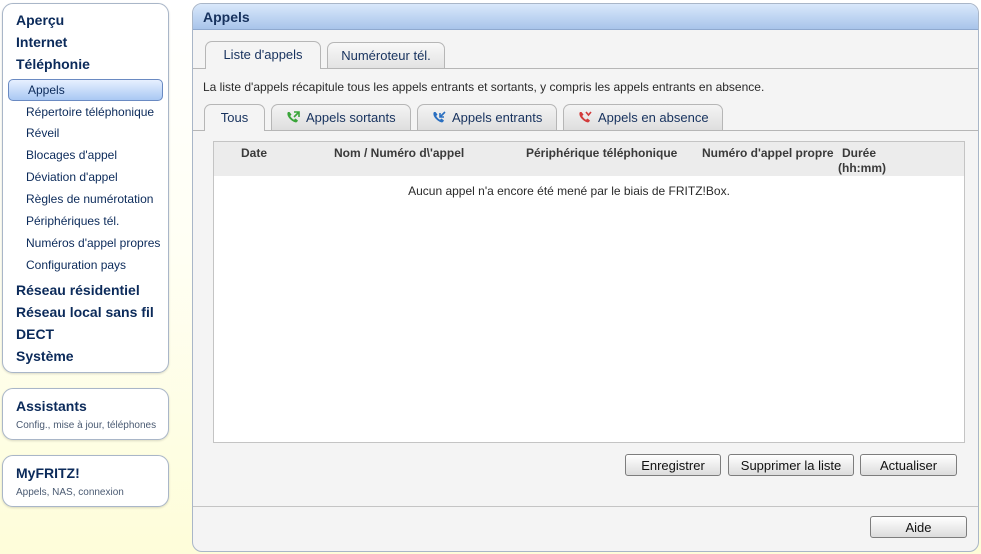 The width and height of the screenshot is (981, 554). What do you see at coordinates (653, 117) in the screenshot?
I see `subtab-missed-label: Appels en absence` at bounding box center [653, 117].